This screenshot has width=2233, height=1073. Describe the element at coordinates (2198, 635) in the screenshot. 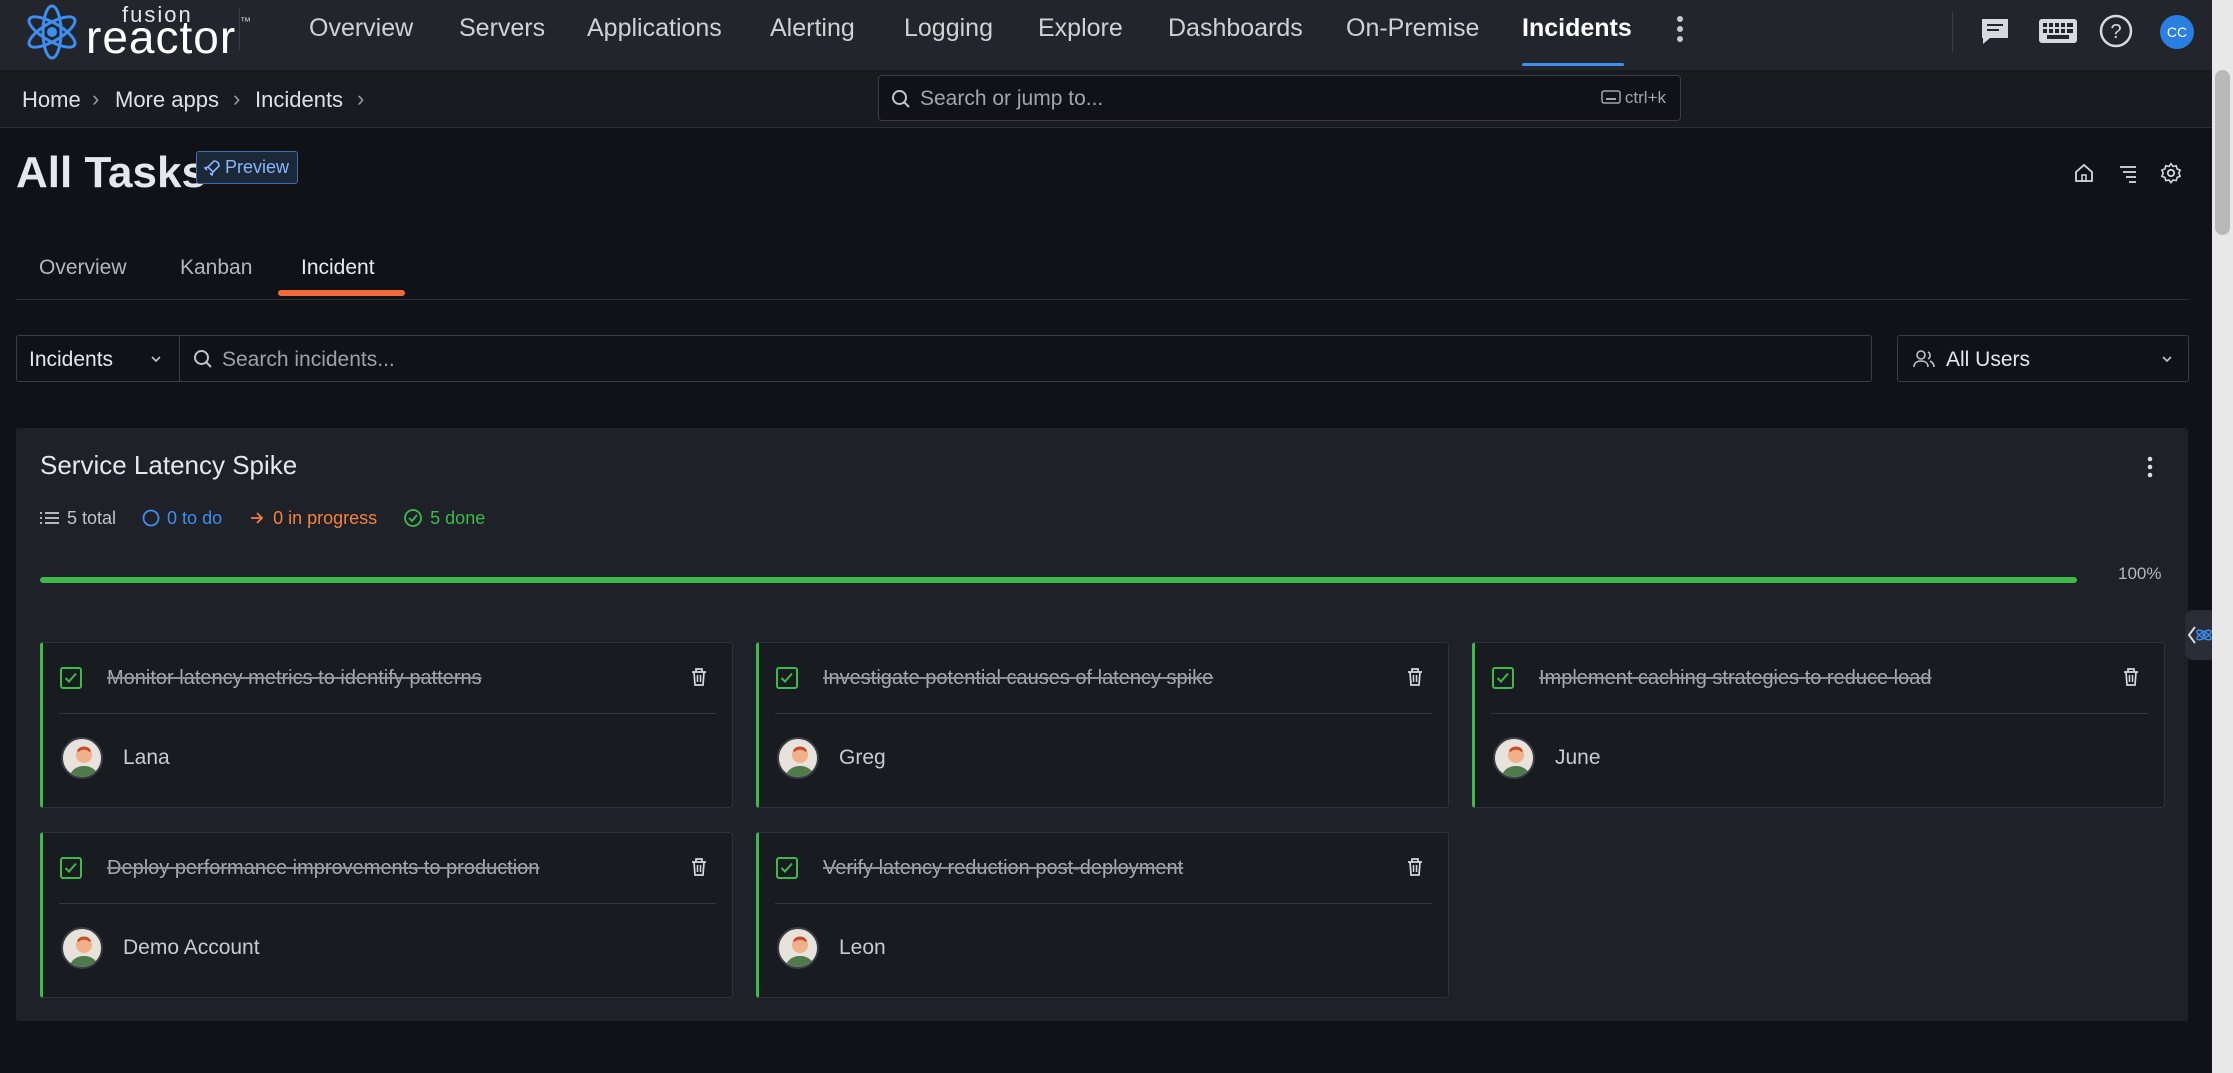

I see `side-panel-toggle` at that location.